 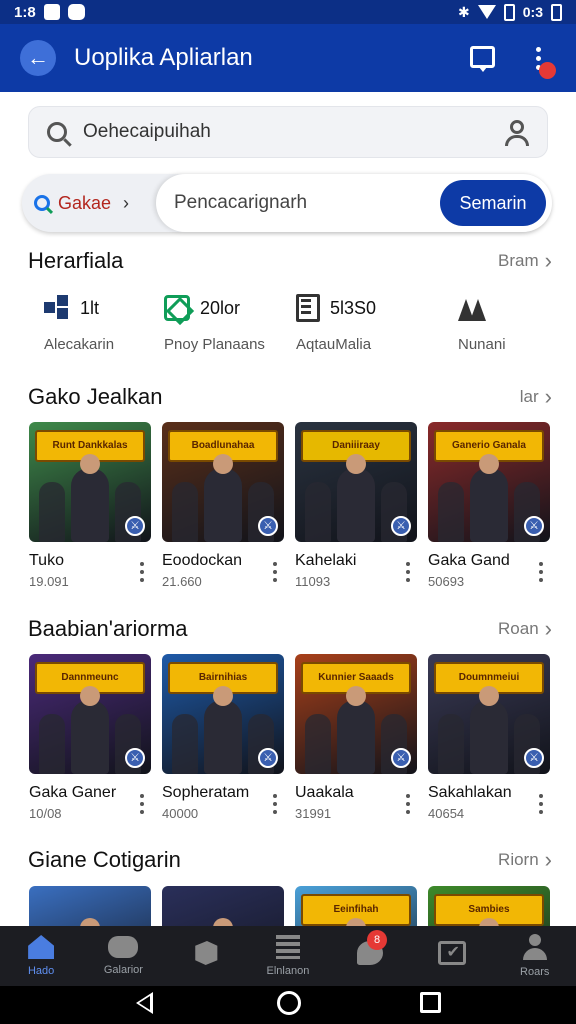 I want to click on stat-item: Nunani, so click(x=517, y=327).